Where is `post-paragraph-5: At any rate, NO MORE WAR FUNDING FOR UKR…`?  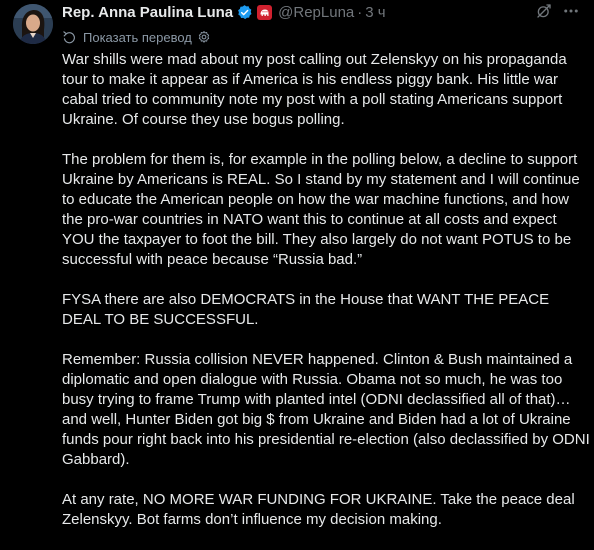
post-paragraph-5: At any rate, NO MORE WAR FUNDING FOR UKR… is located at coordinates (318, 509).